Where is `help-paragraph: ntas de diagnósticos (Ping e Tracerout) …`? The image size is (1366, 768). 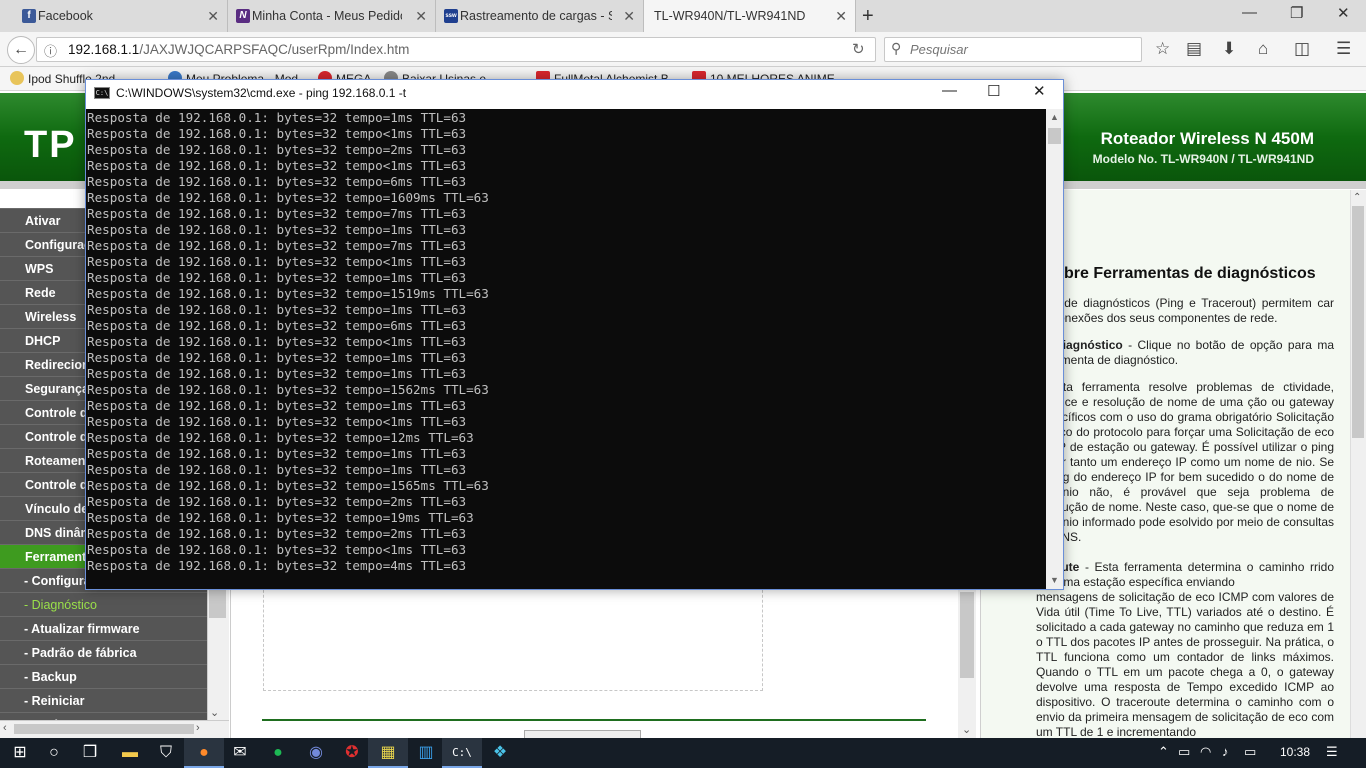
help-paragraph: ntas de diagnósticos (Ping e Tracerout) … is located at coordinates (1185, 310).